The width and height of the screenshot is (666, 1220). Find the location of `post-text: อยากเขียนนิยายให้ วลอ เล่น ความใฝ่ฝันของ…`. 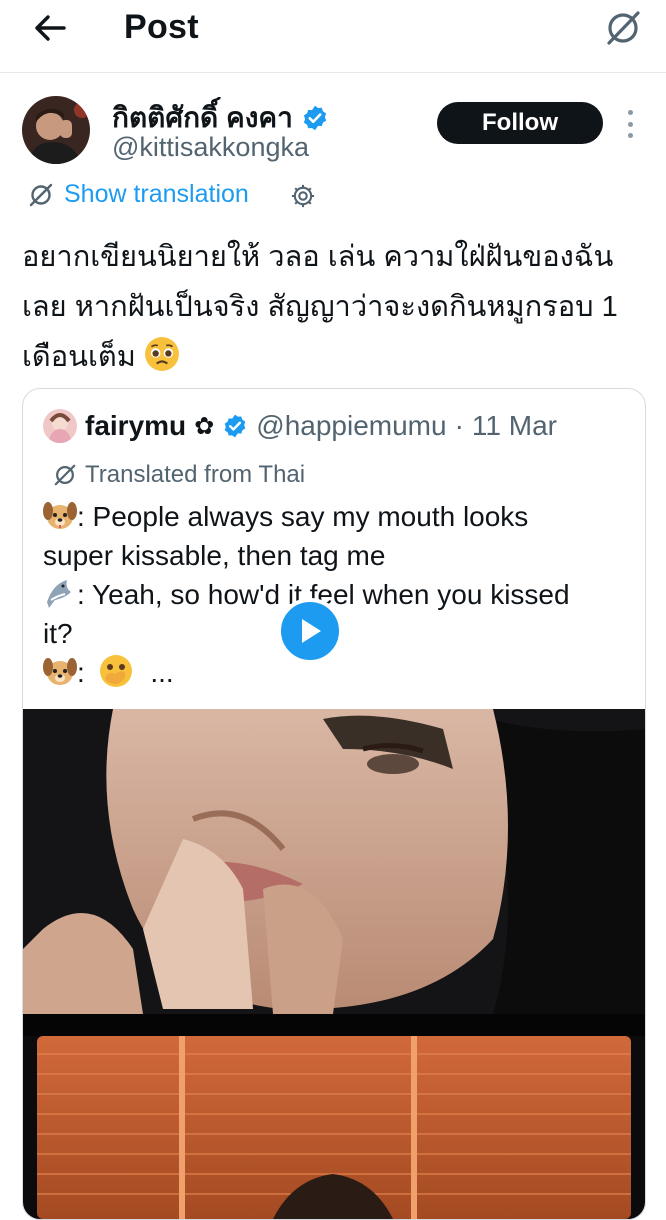

post-text: อยากเขียนนิยายให้ วลอ เล่น ความใฝ่ฝันของ… is located at coordinates (332, 307).